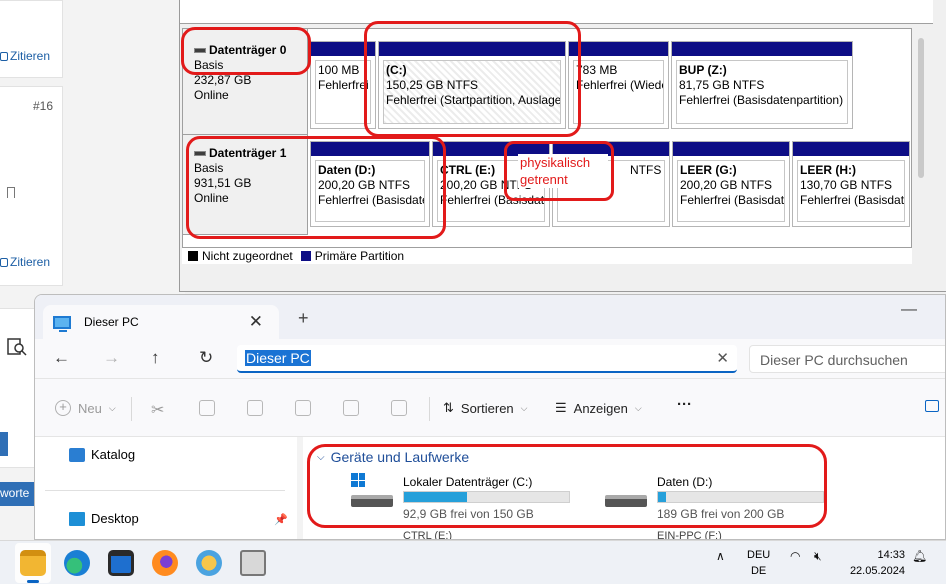 Image resolution: width=946 pixels, height=584 pixels. What do you see at coordinates (281, 520) in the screenshot?
I see `pin-icon: 📌` at bounding box center [281, 520].